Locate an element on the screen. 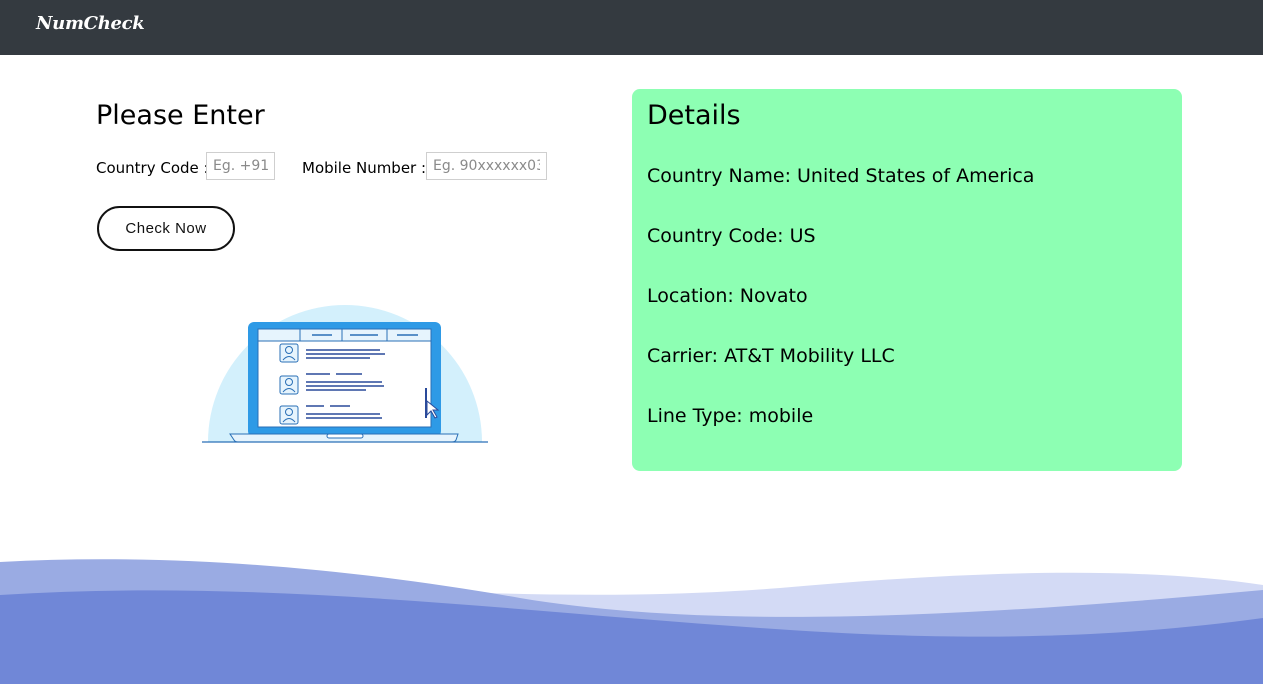 The width and height of the screenshot is (1263, 684). detail-carrier: Carrier: AT&T Mobility LLC is located at coordinates (771, 356).